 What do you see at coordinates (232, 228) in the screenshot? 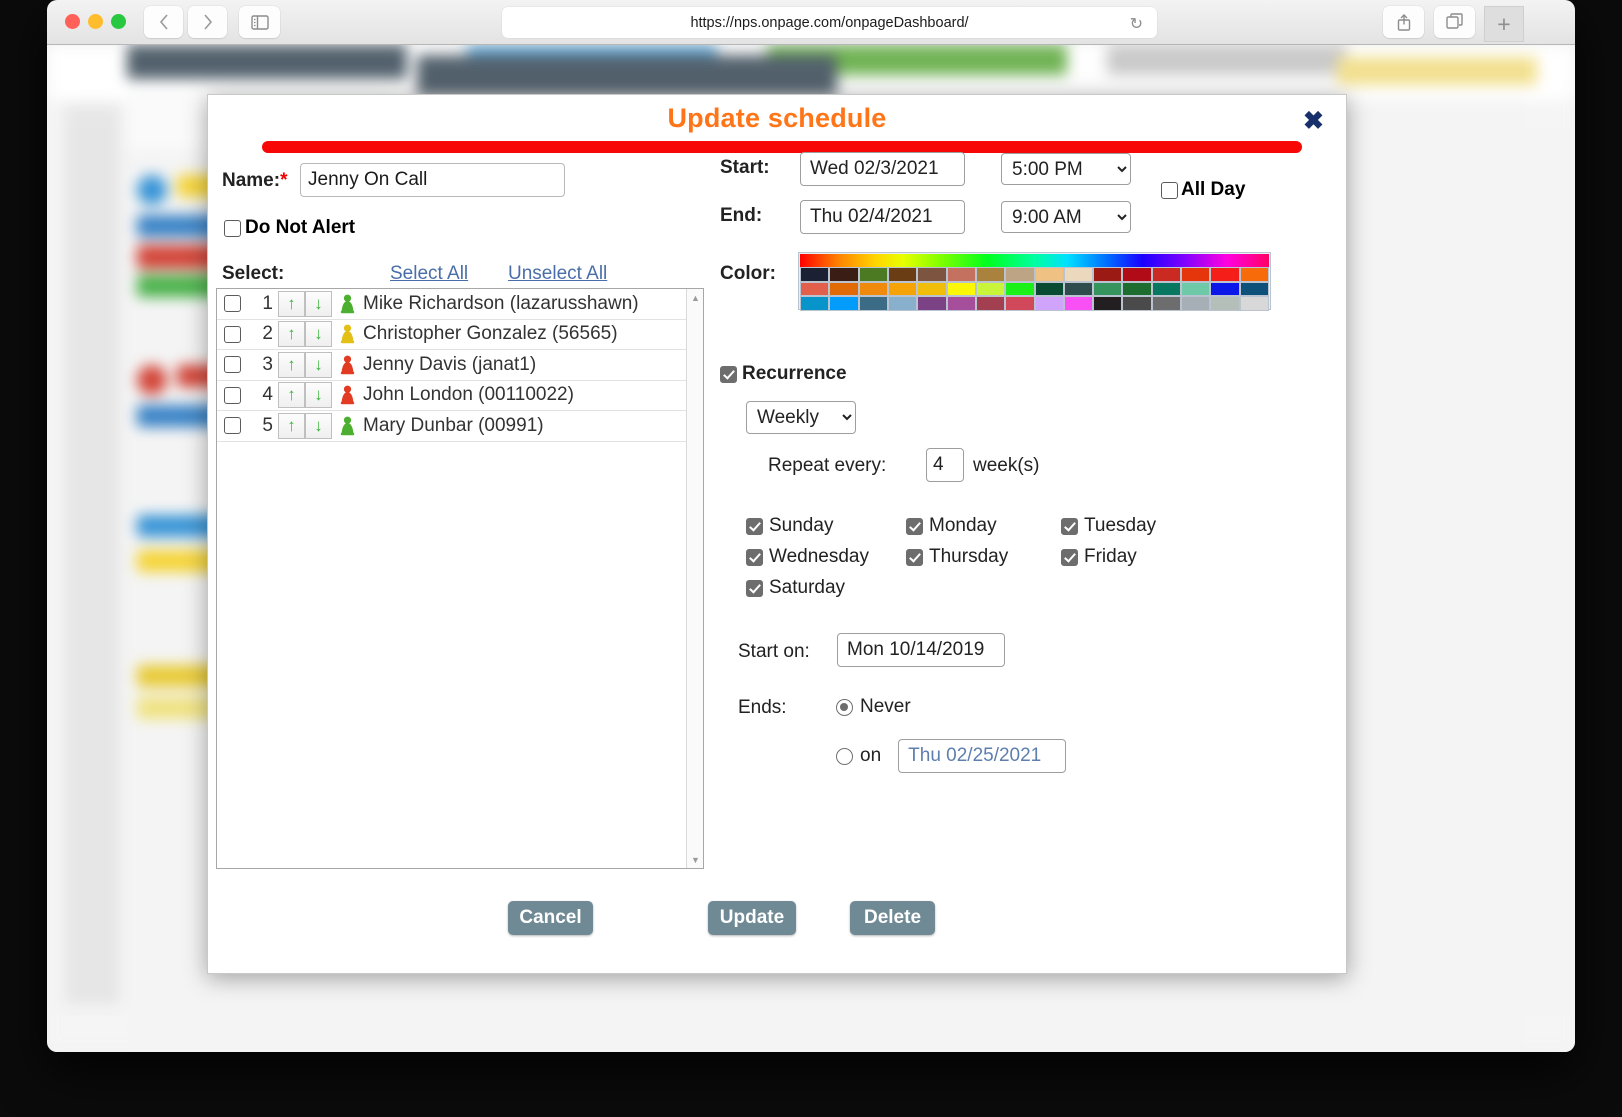
I see `do-not-alert-checkbox` at bounding box center [232, 228].